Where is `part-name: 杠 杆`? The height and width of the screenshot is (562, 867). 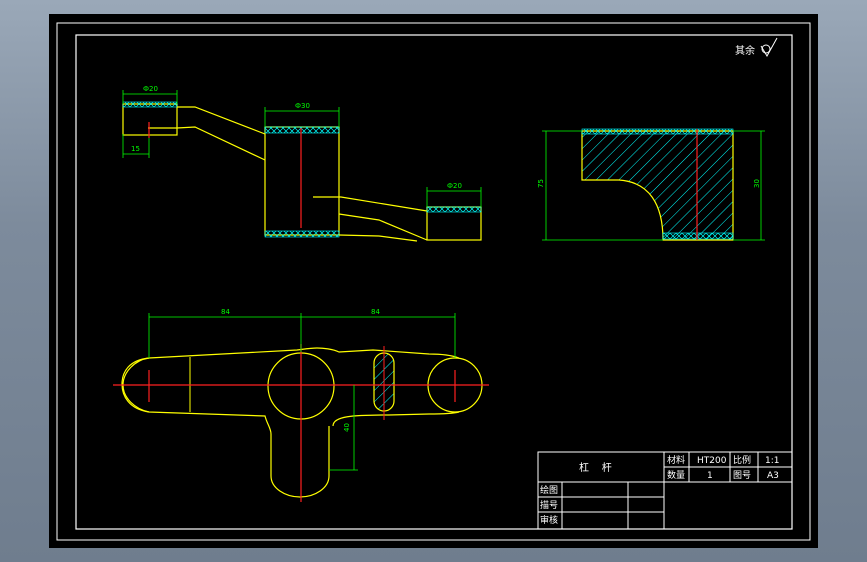
part-name: 杠 杆 is located at coordinates (595, 467).